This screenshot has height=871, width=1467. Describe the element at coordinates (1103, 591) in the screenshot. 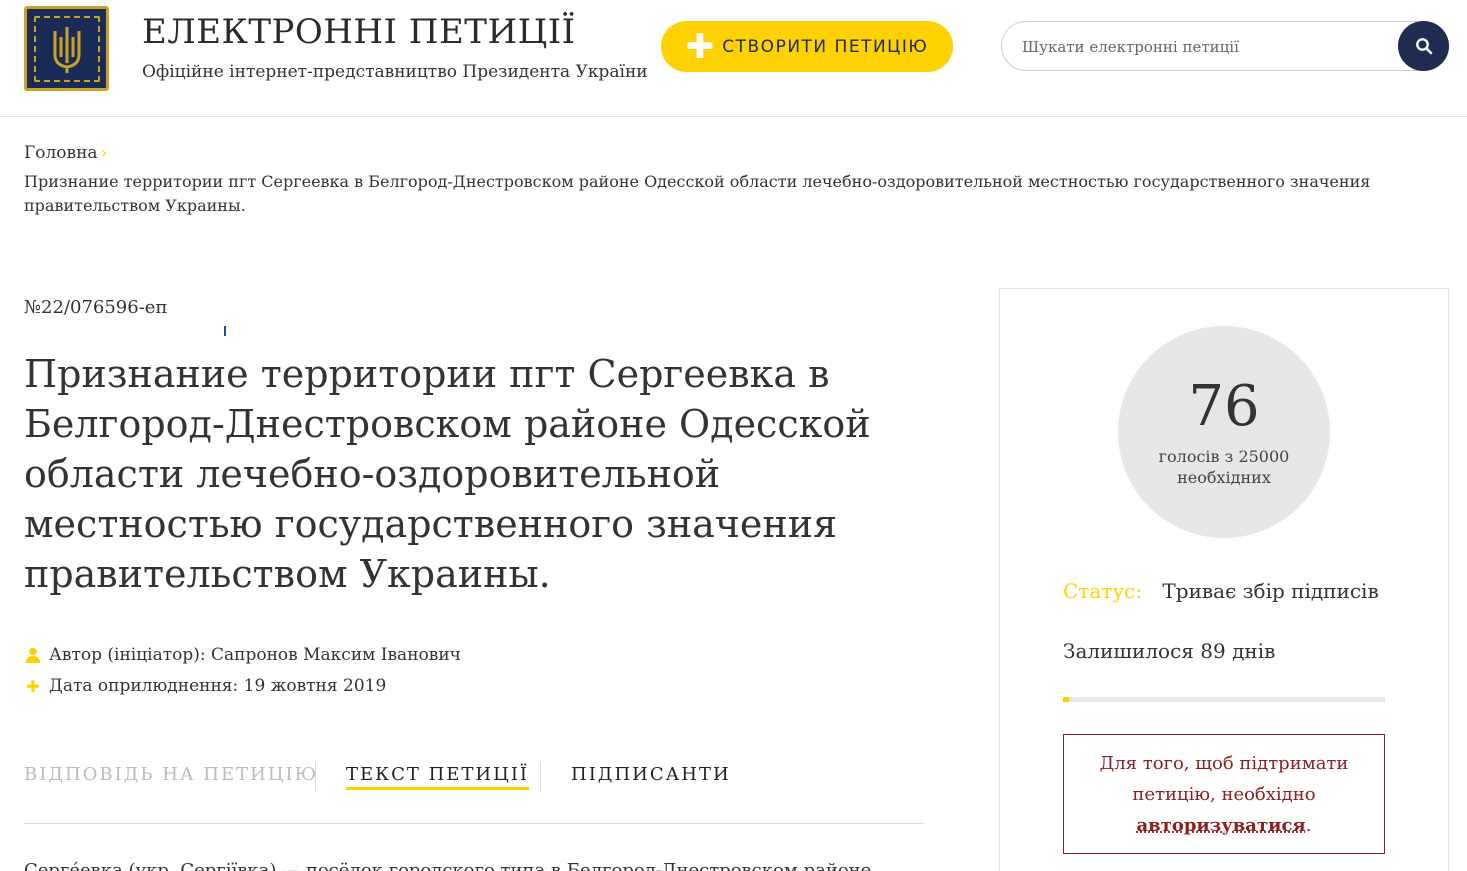

I see `status-label: Статус:` at that location.